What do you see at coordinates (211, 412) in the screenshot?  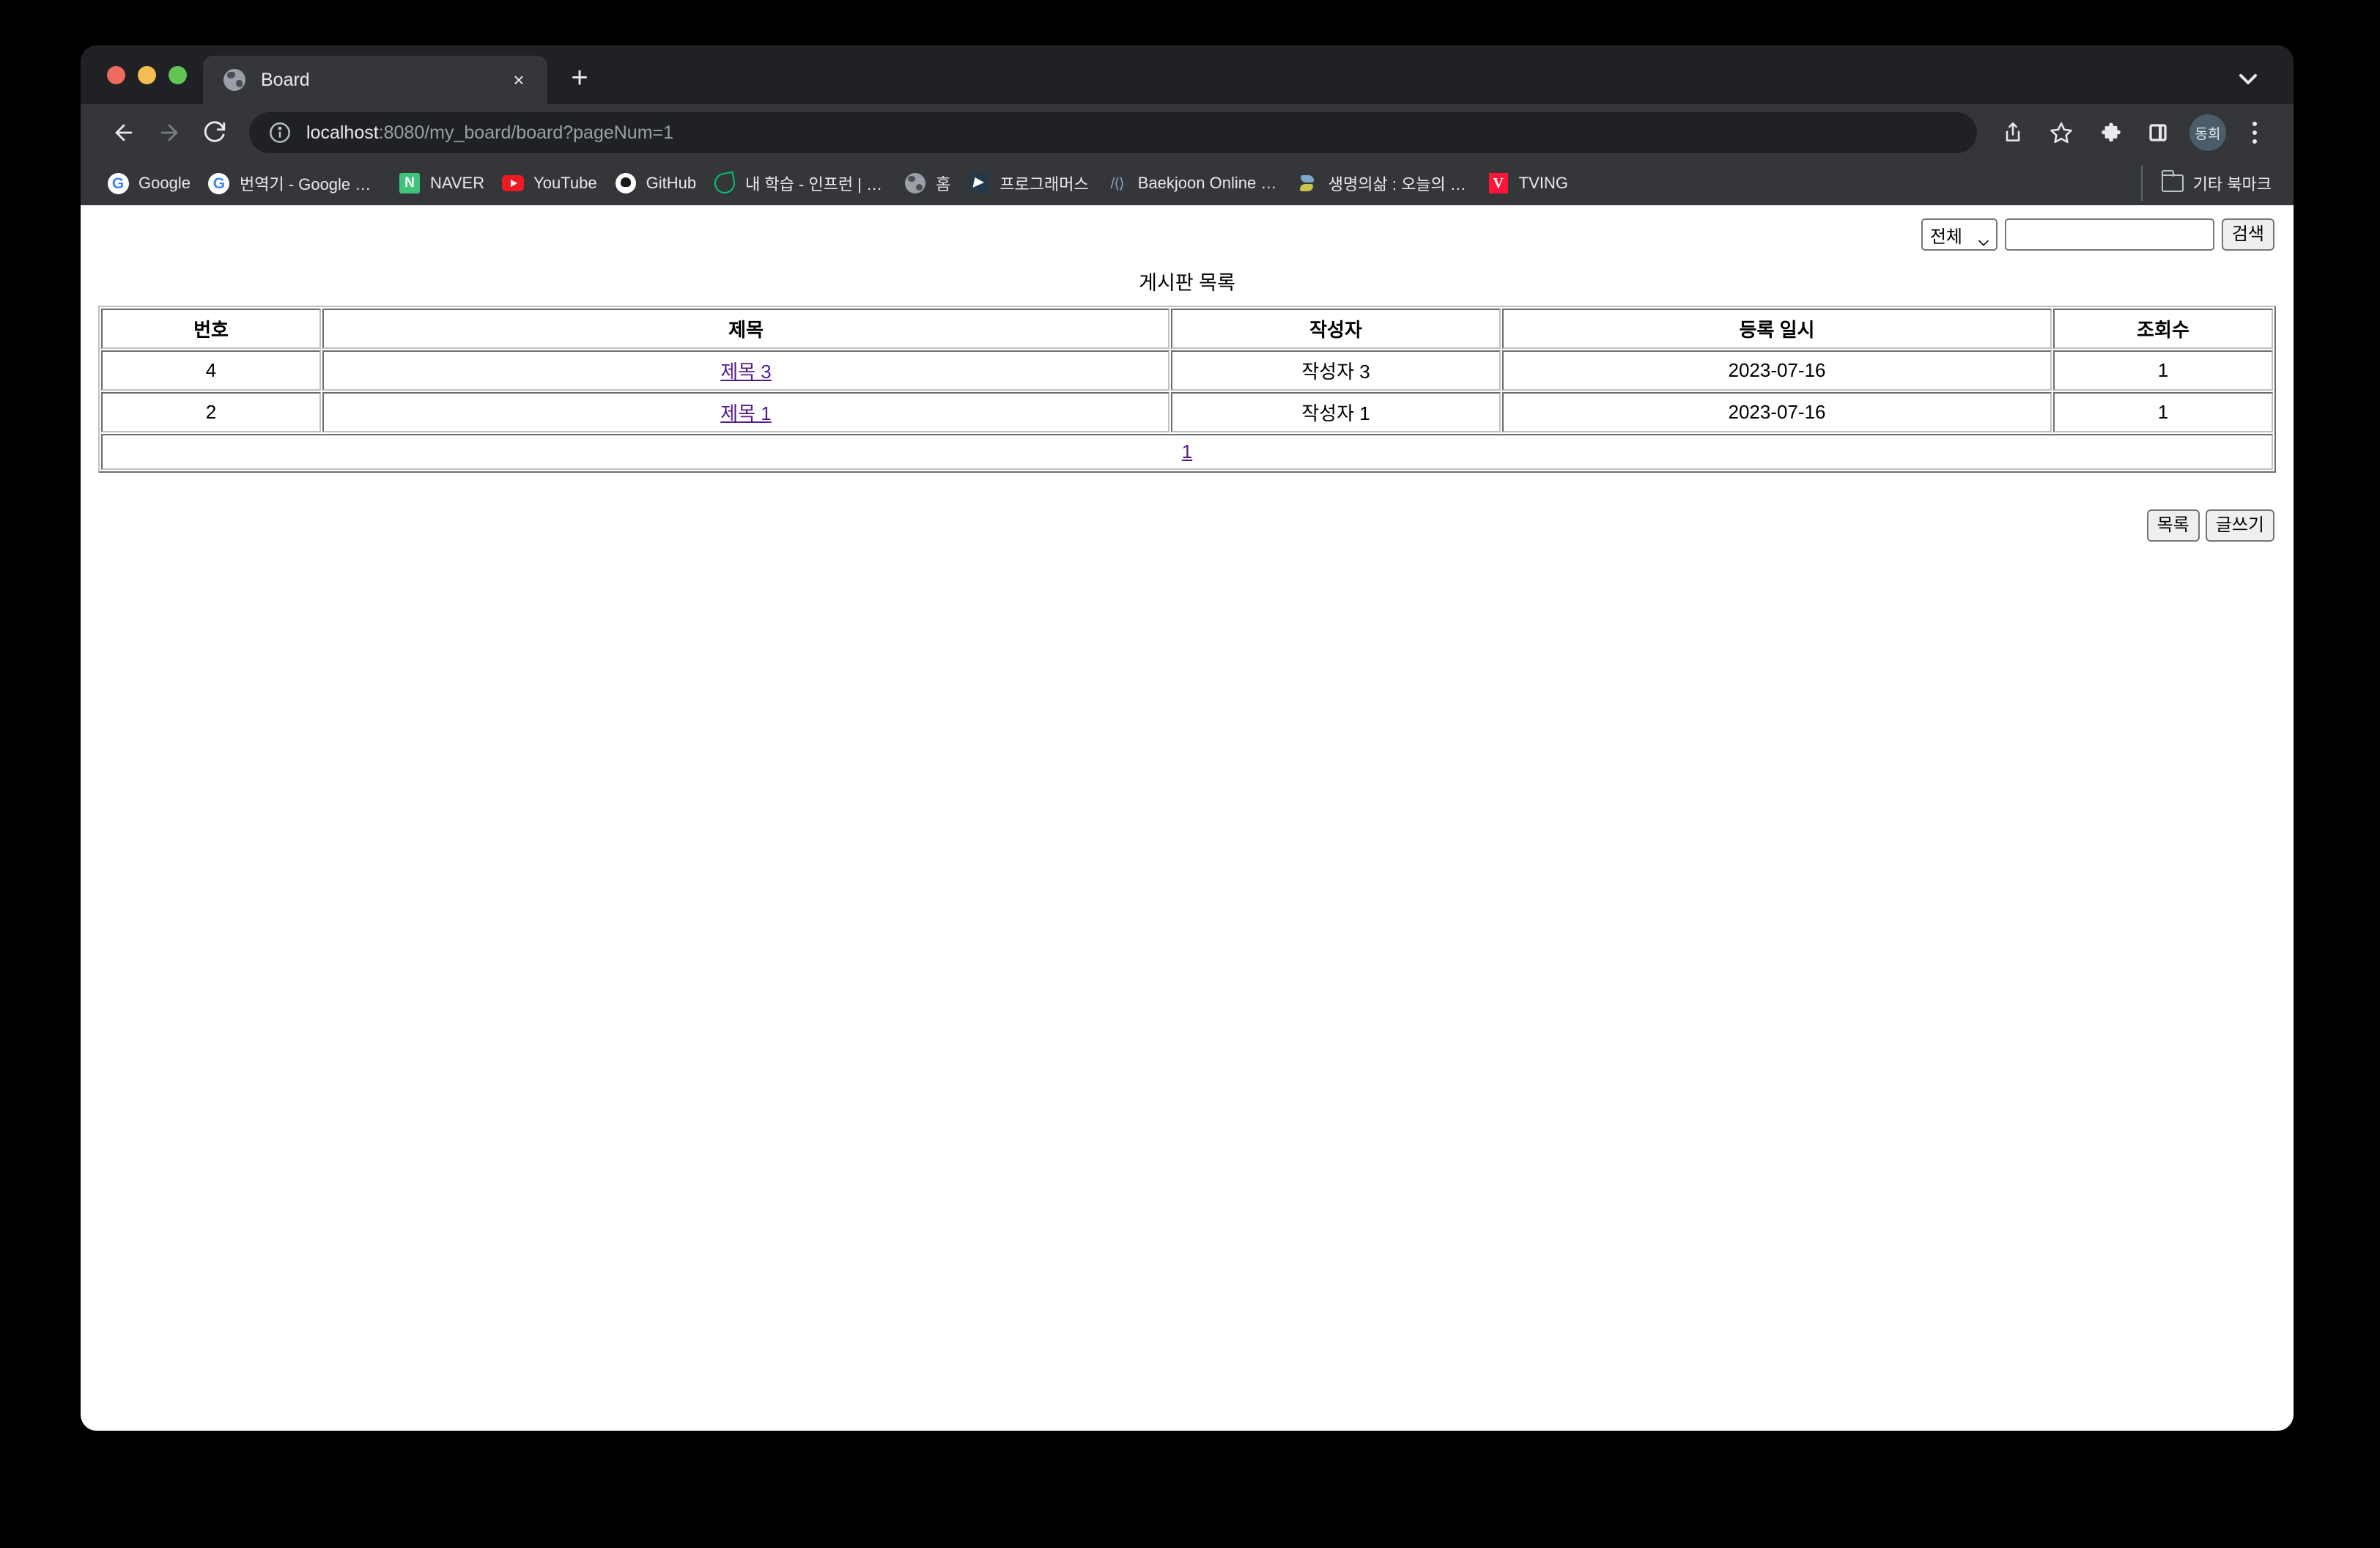 I see `cell-no: 2` at bounding box center [211, 412].